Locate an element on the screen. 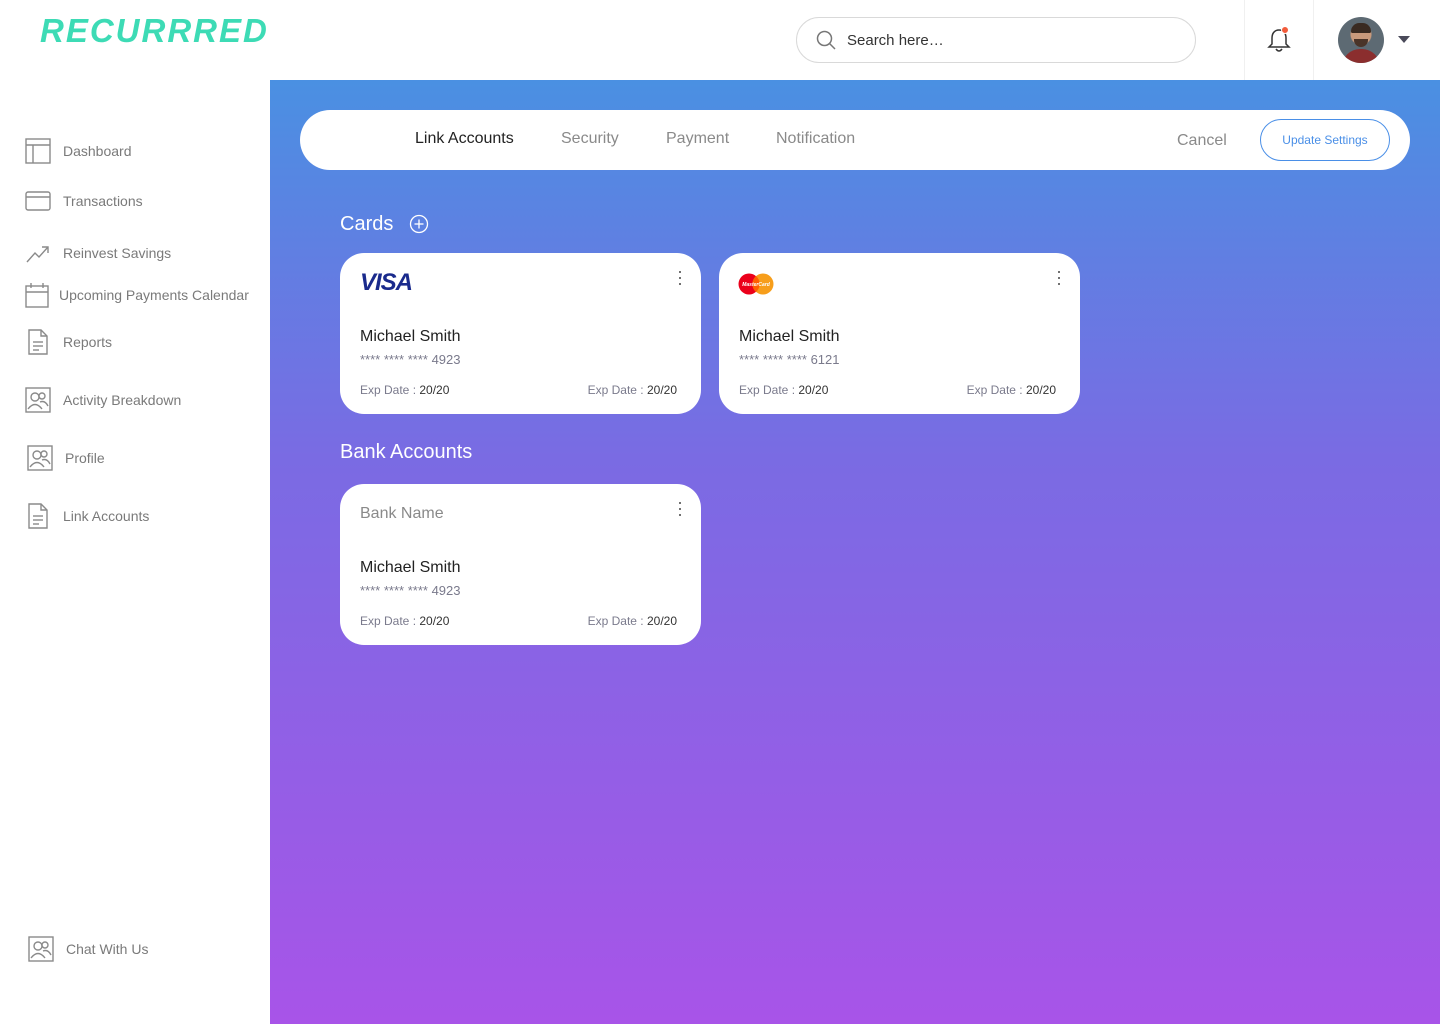  update-settings-button: Update Settings is located at coordinates (1325, 140).